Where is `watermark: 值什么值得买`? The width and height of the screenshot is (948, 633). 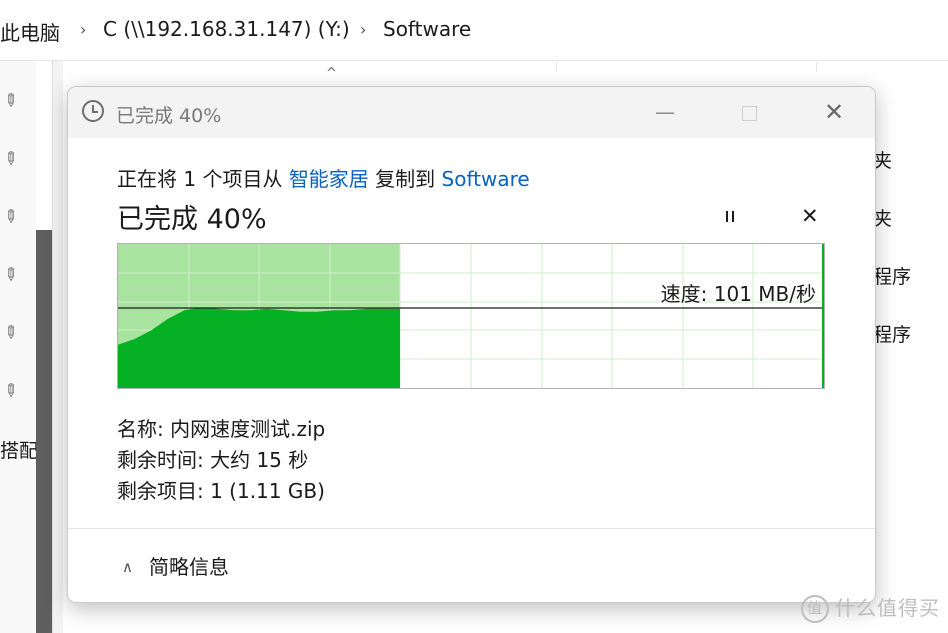
watermark: 值什么值得买 is located at coordinates (870, 607).